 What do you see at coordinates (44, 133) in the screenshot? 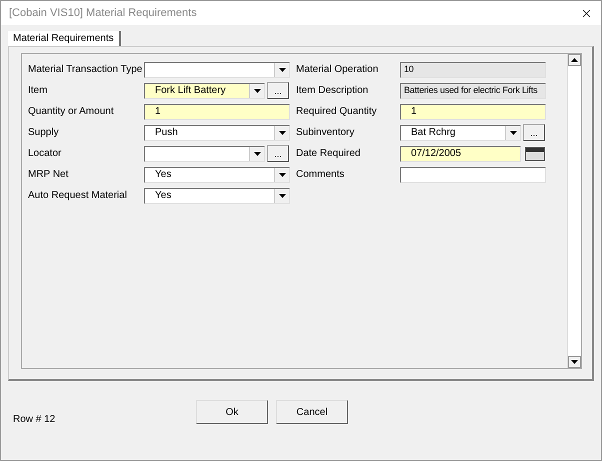
I see `field-label: Supply` at bounding box center [44, 133].